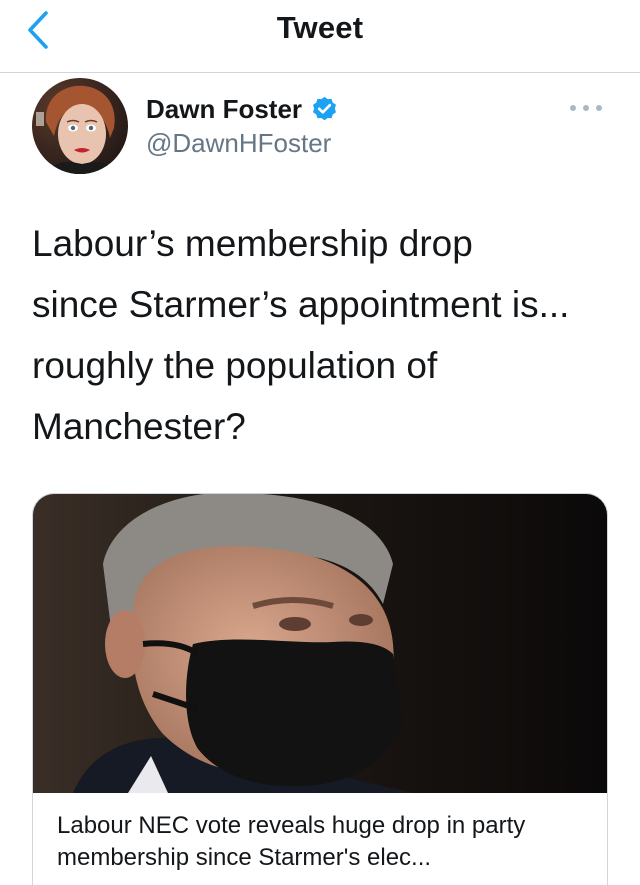 The image size is (640, 885). What do you see at coordinates (325, 108) in the screenshot?
I see `verified-badge-icon` at bounding box center [325, 108].